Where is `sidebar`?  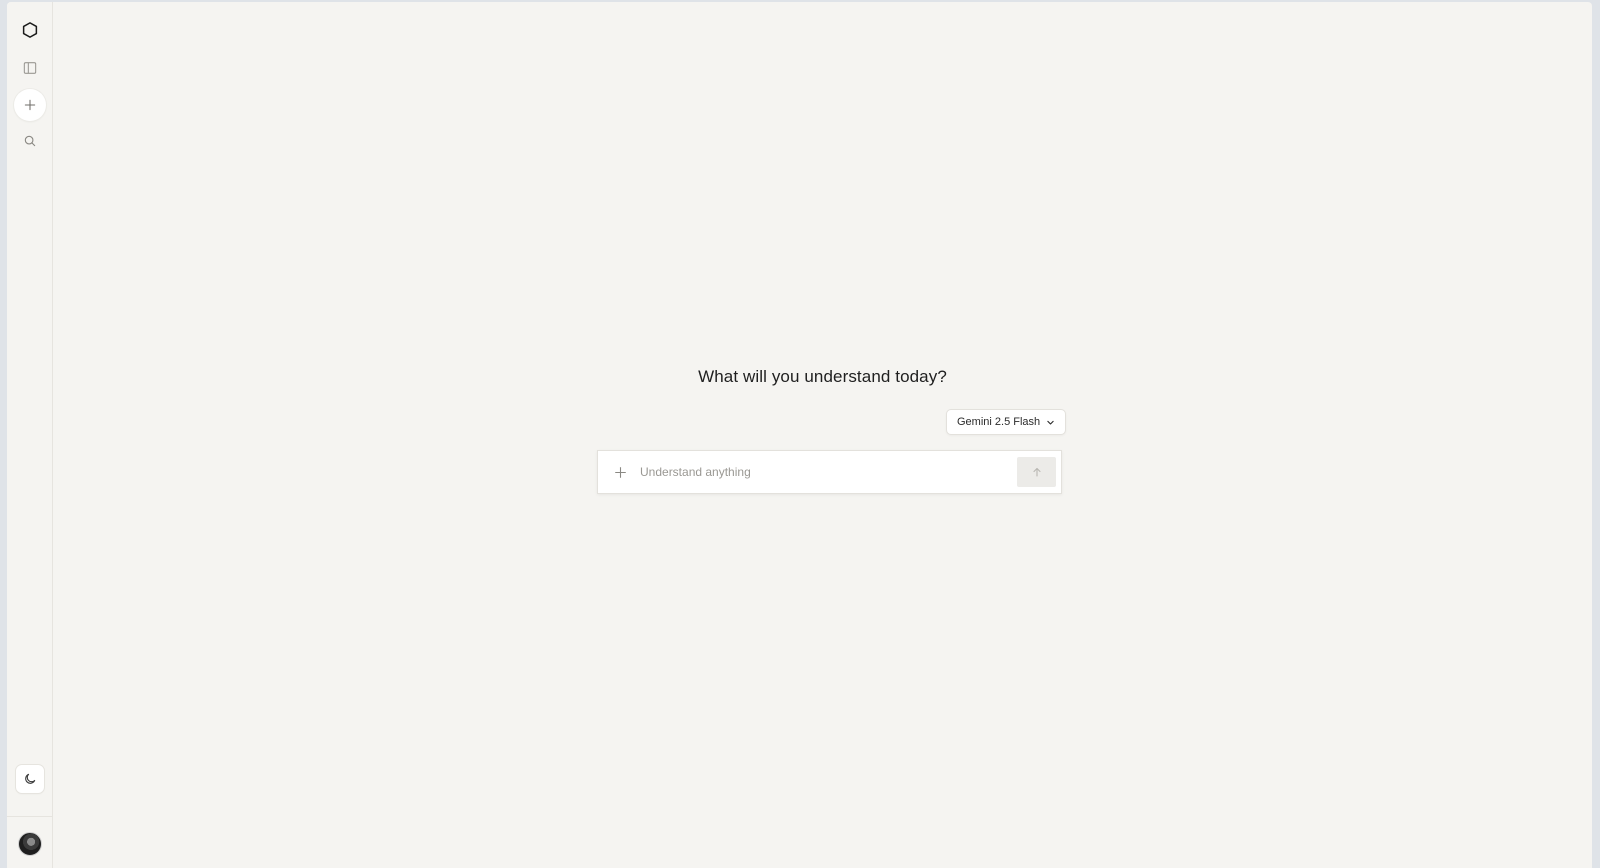 sidebar is located at coordinates (30, 435).